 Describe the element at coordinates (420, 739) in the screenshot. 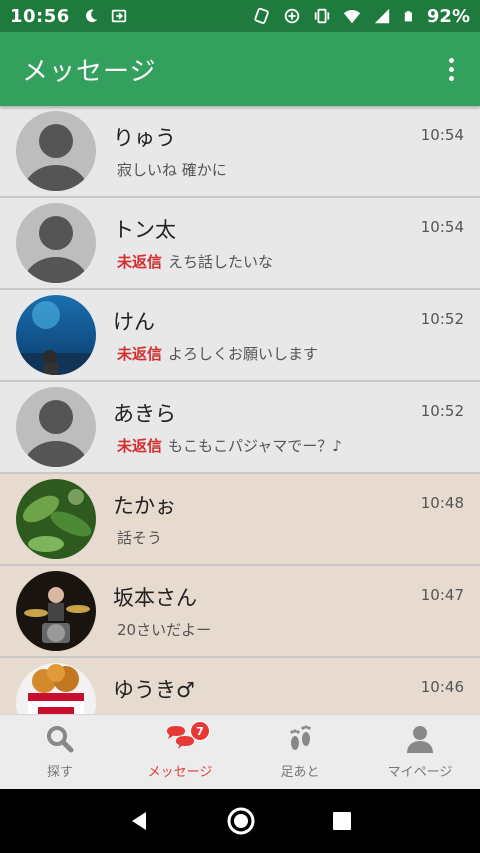

I see `person-icon` at that location.